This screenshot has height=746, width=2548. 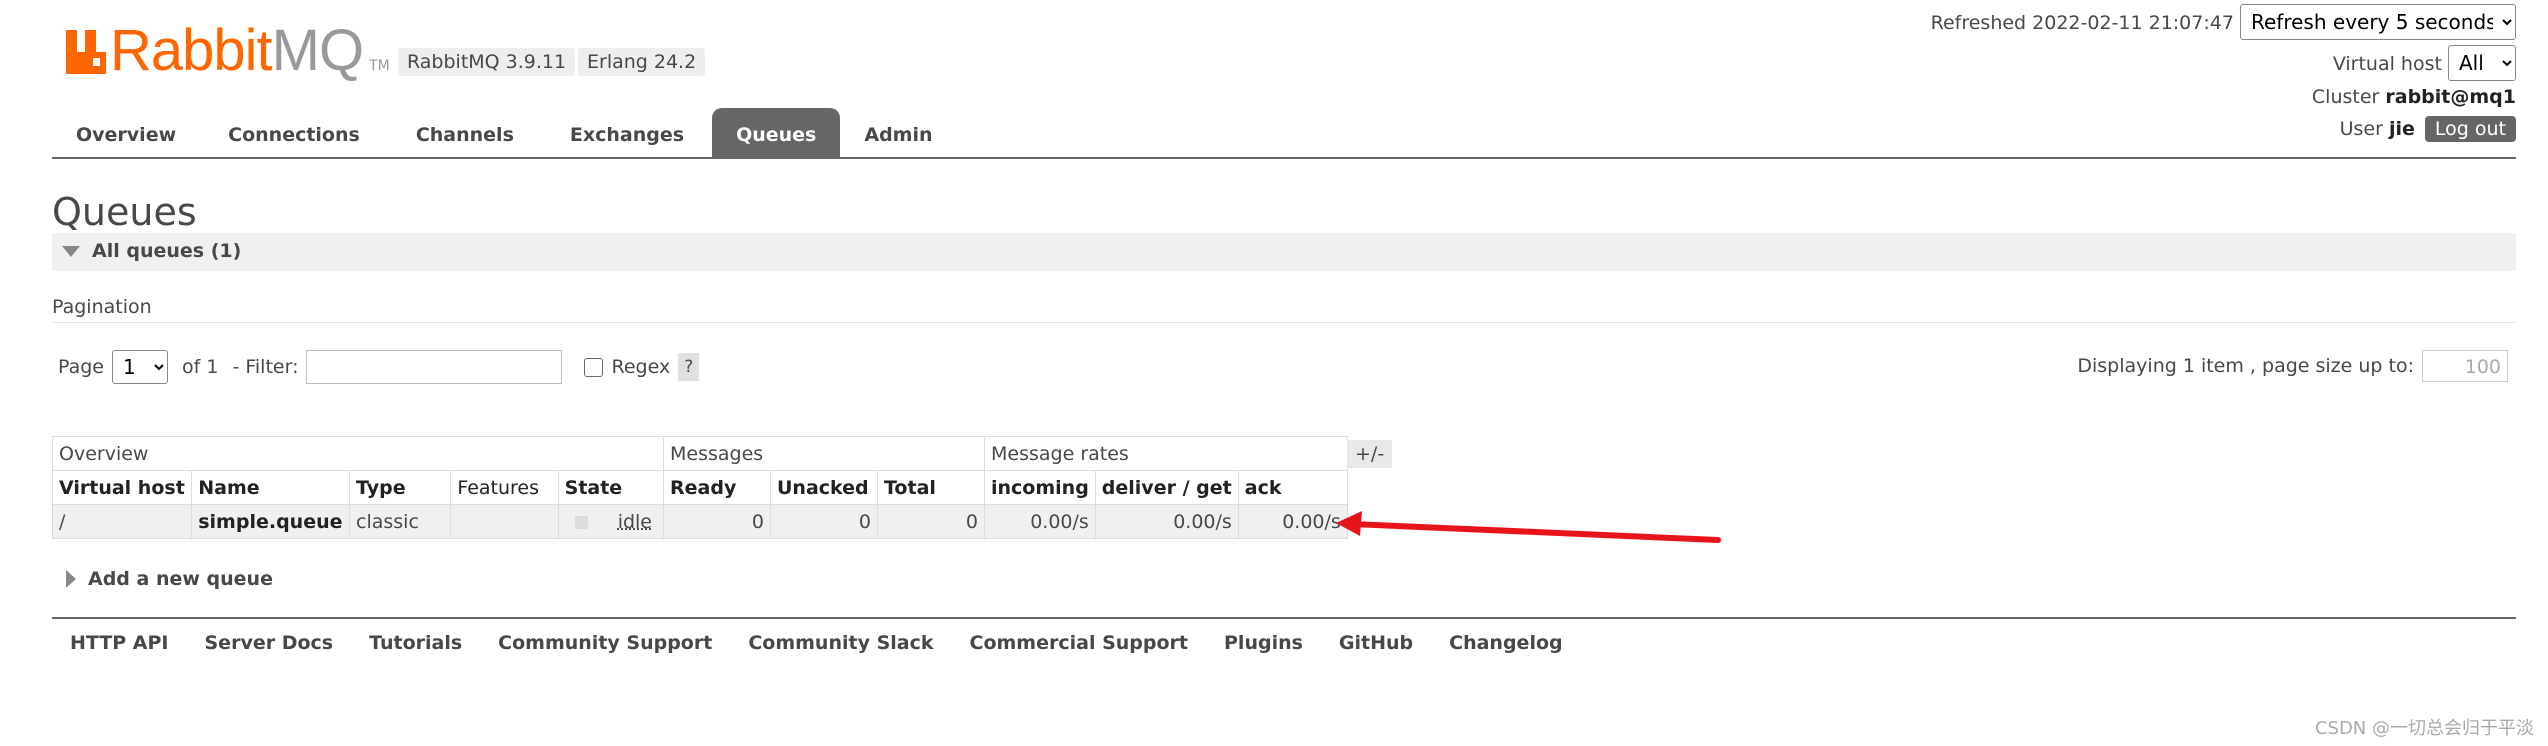 I want to click on logo-text: RabbitMQ, so click(x=237, y=50).